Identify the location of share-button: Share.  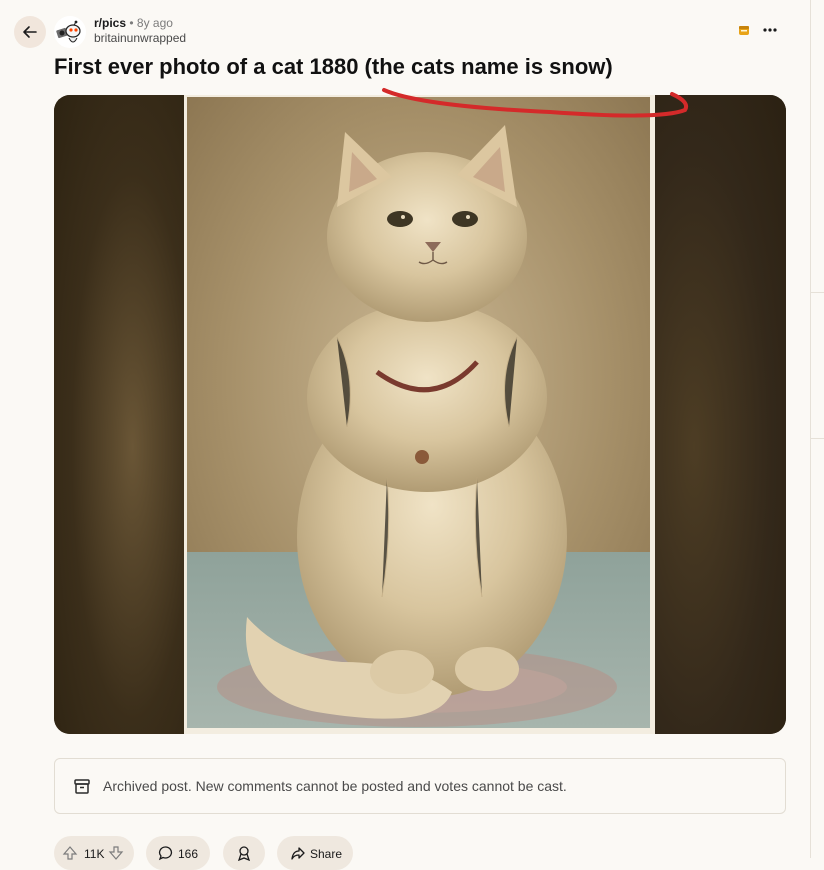
(315, 853).